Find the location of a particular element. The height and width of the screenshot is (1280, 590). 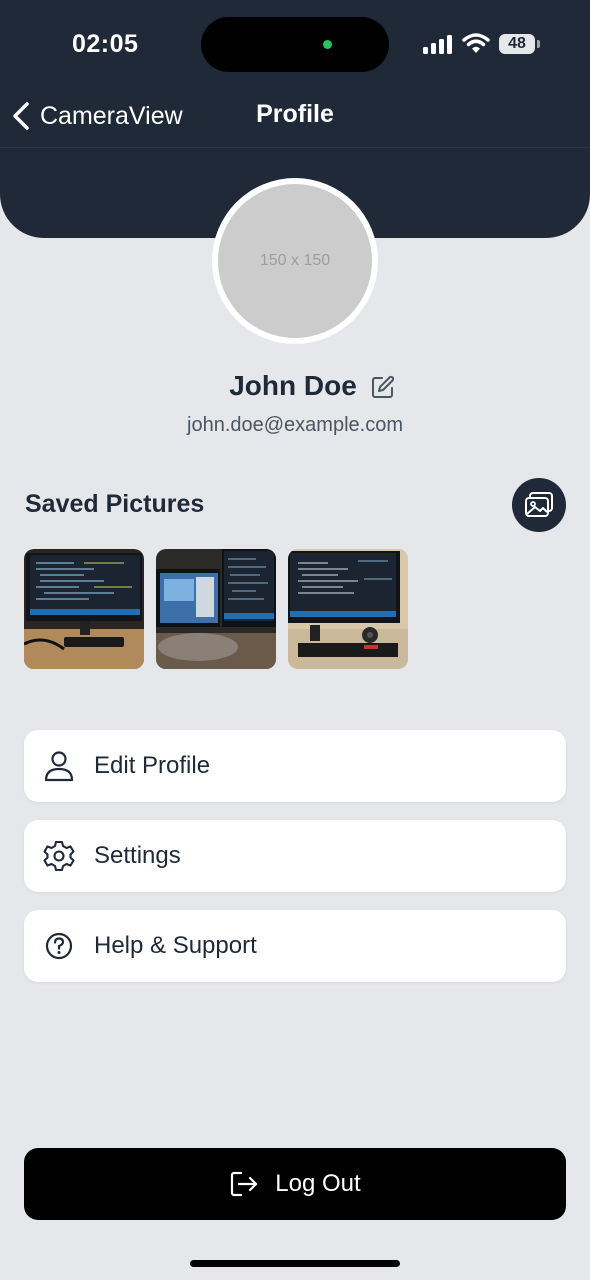

profile-name: John Doe is located at coordinates (293, 385).